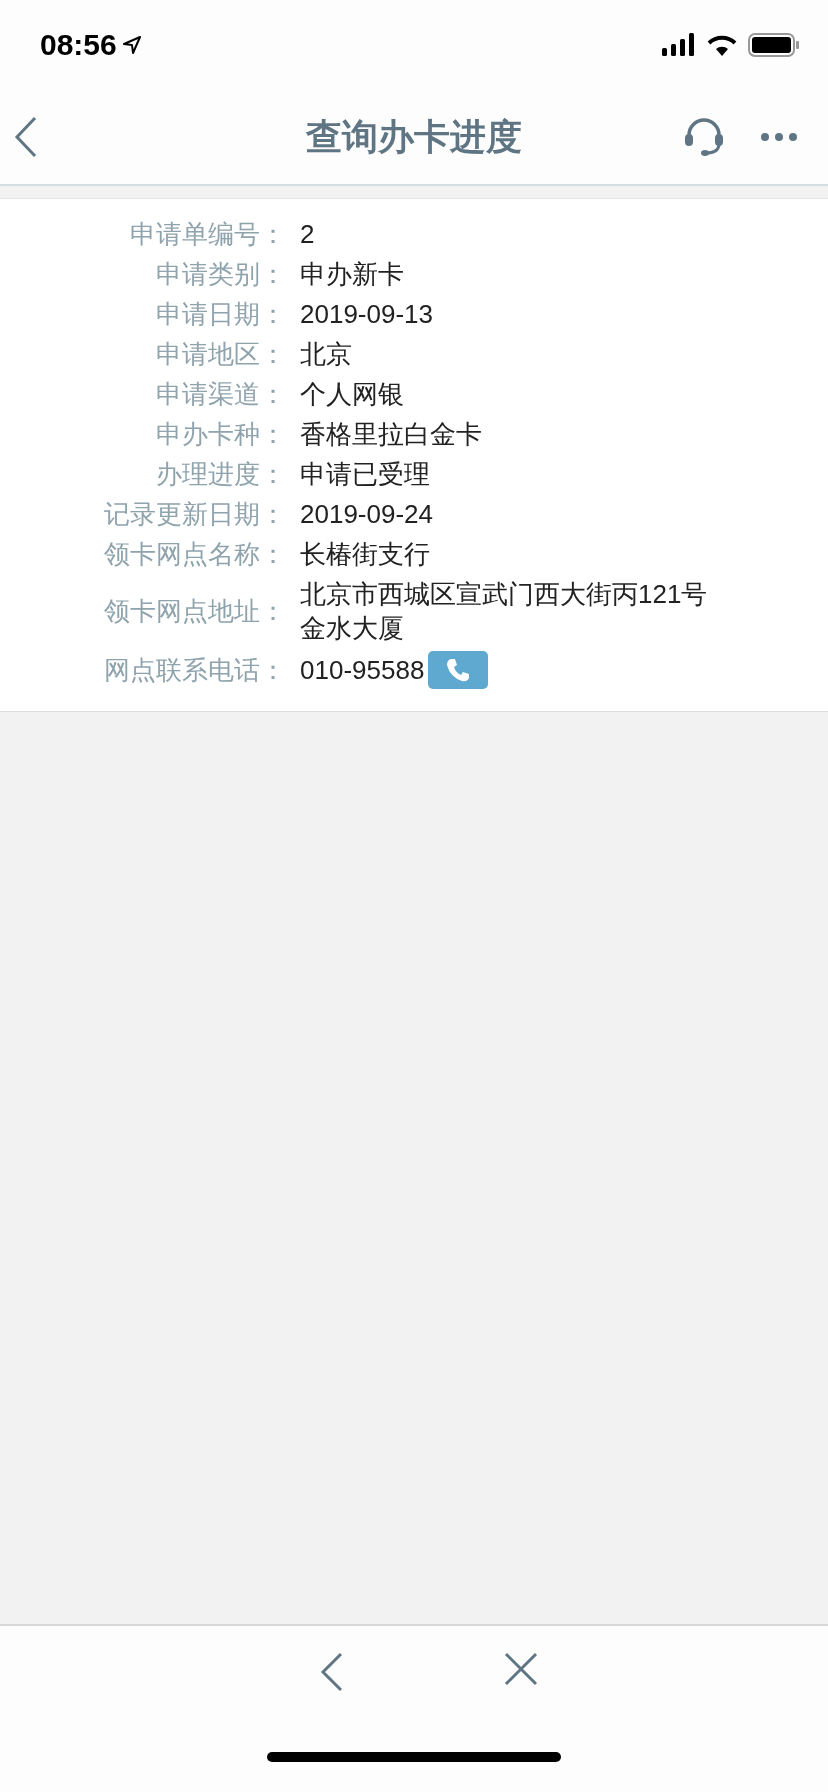  Describe the element at coordinates (504, 611) in the screenshot. I see `field-value: 北京市西城区宣武门西大街丙121号金水大厦` at that location.